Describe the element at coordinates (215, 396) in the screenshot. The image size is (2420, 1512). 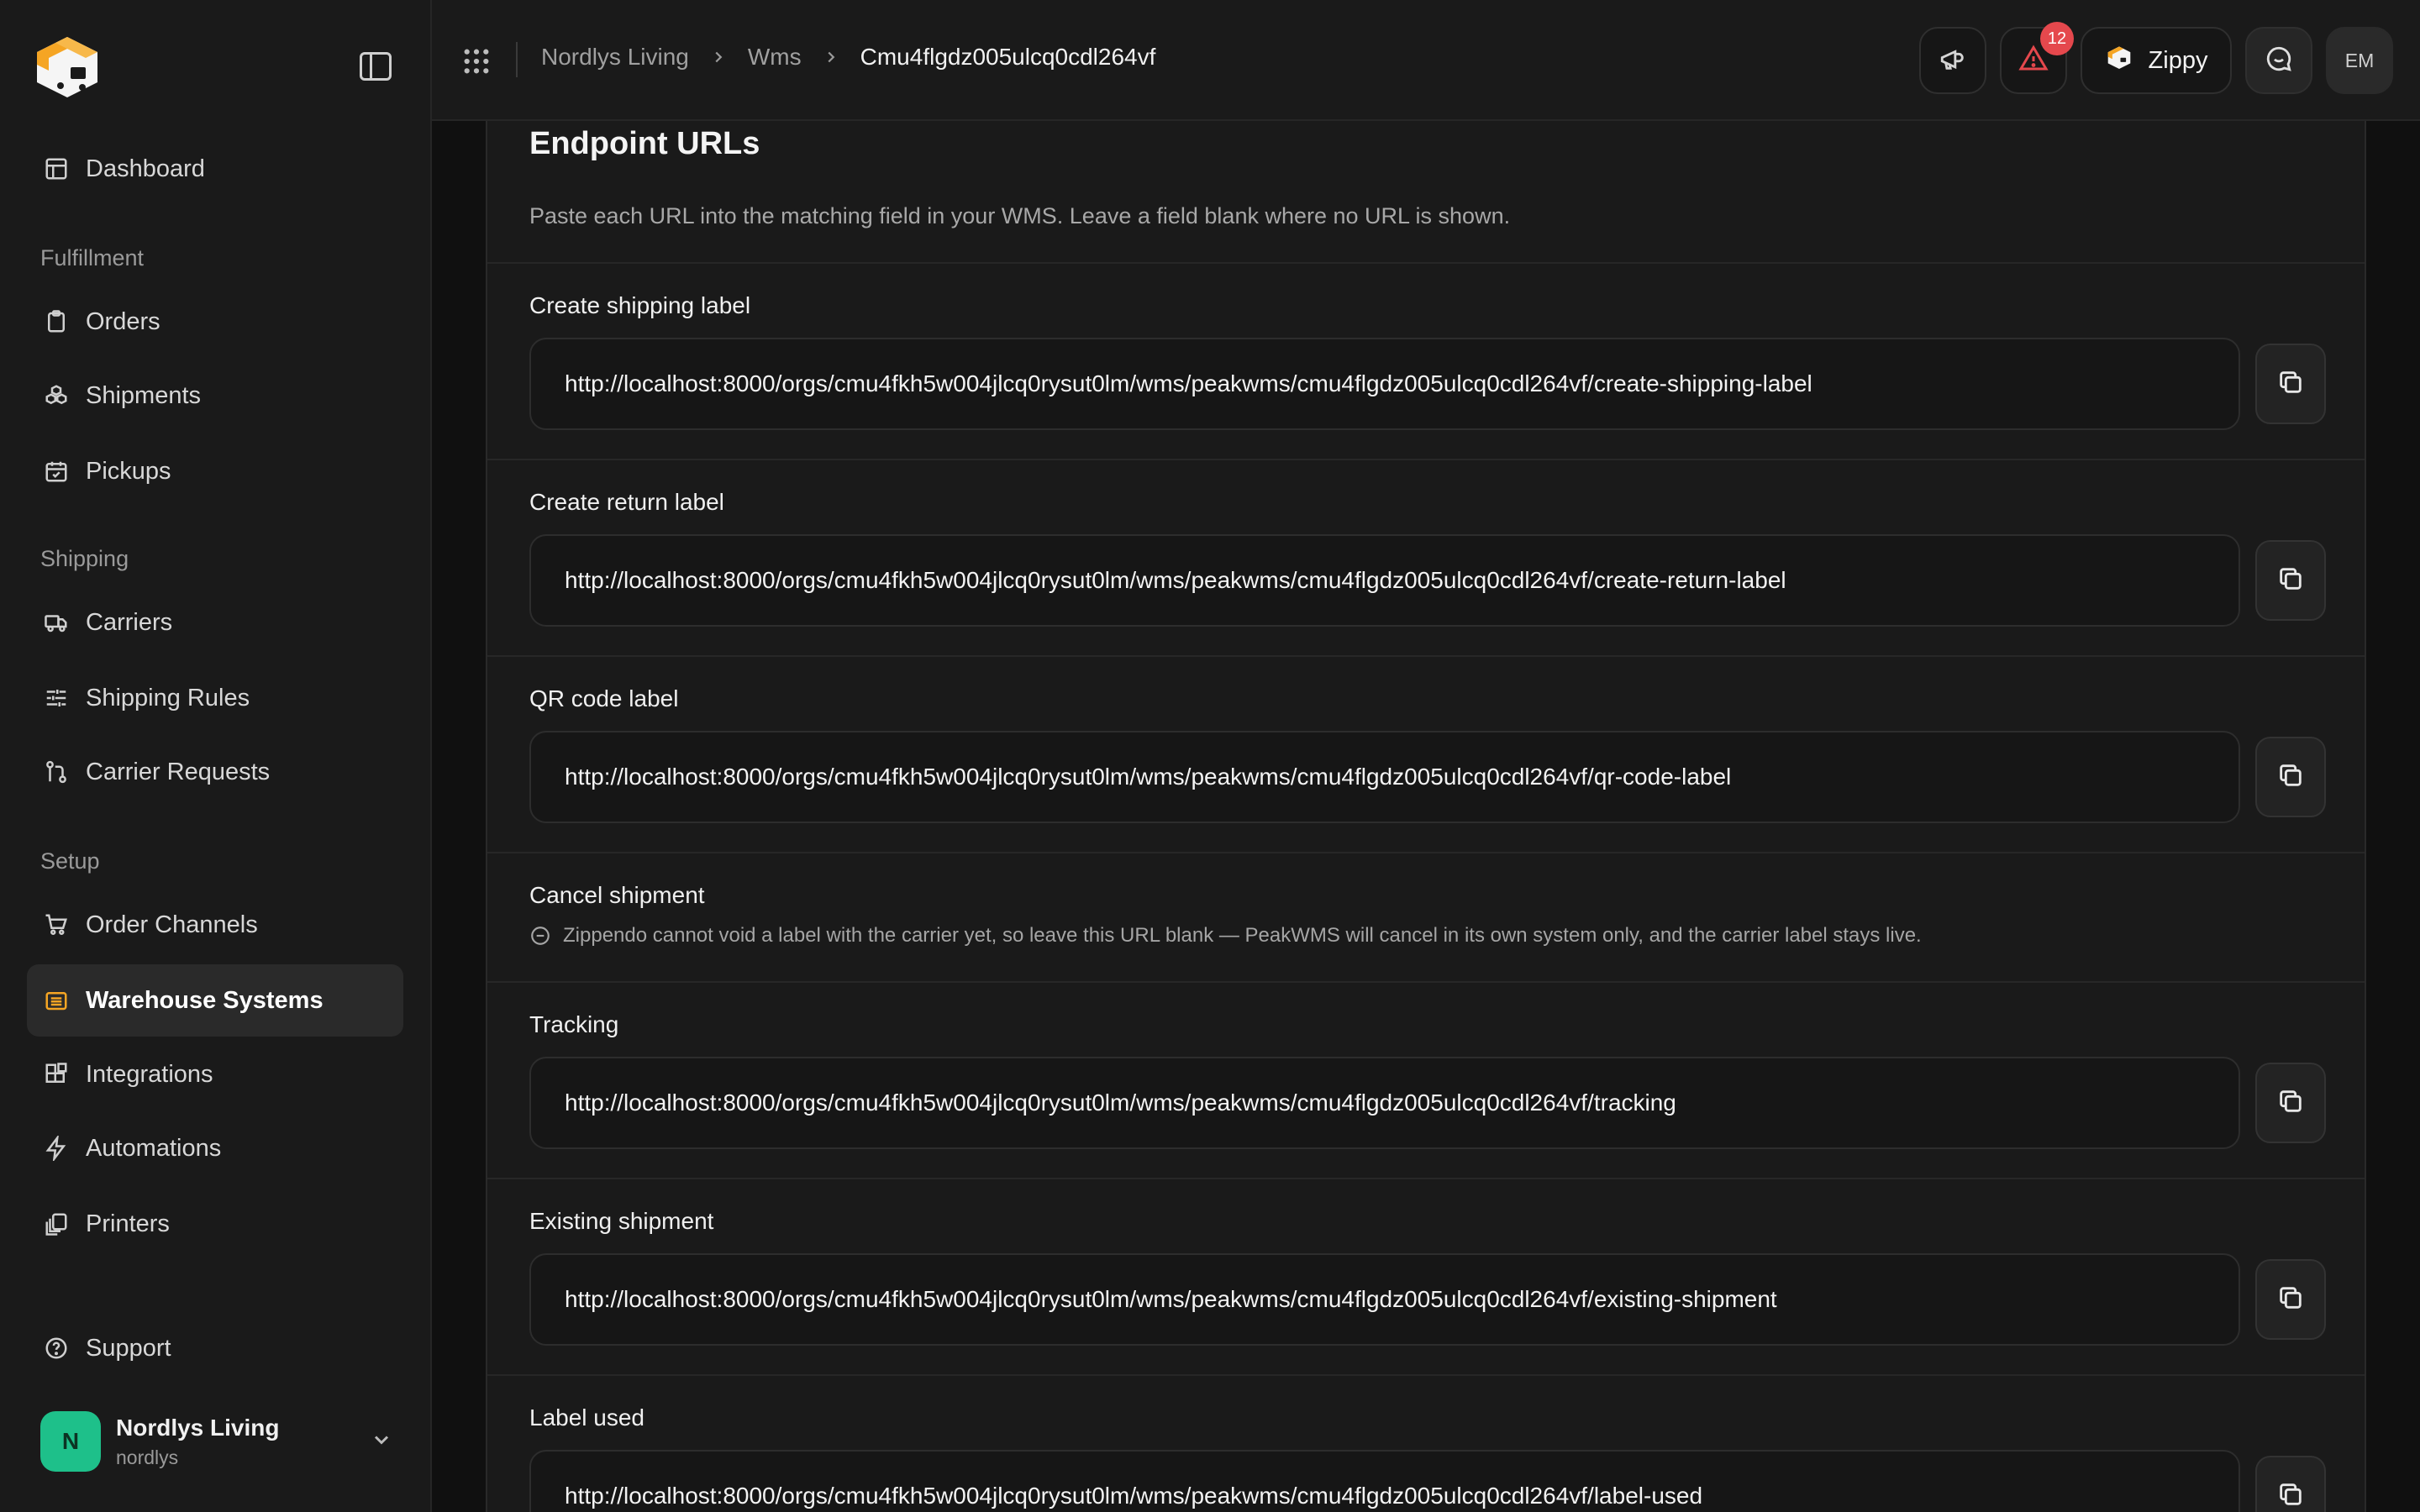
I see `sidebar-item-shipments: Shipments` at that location.